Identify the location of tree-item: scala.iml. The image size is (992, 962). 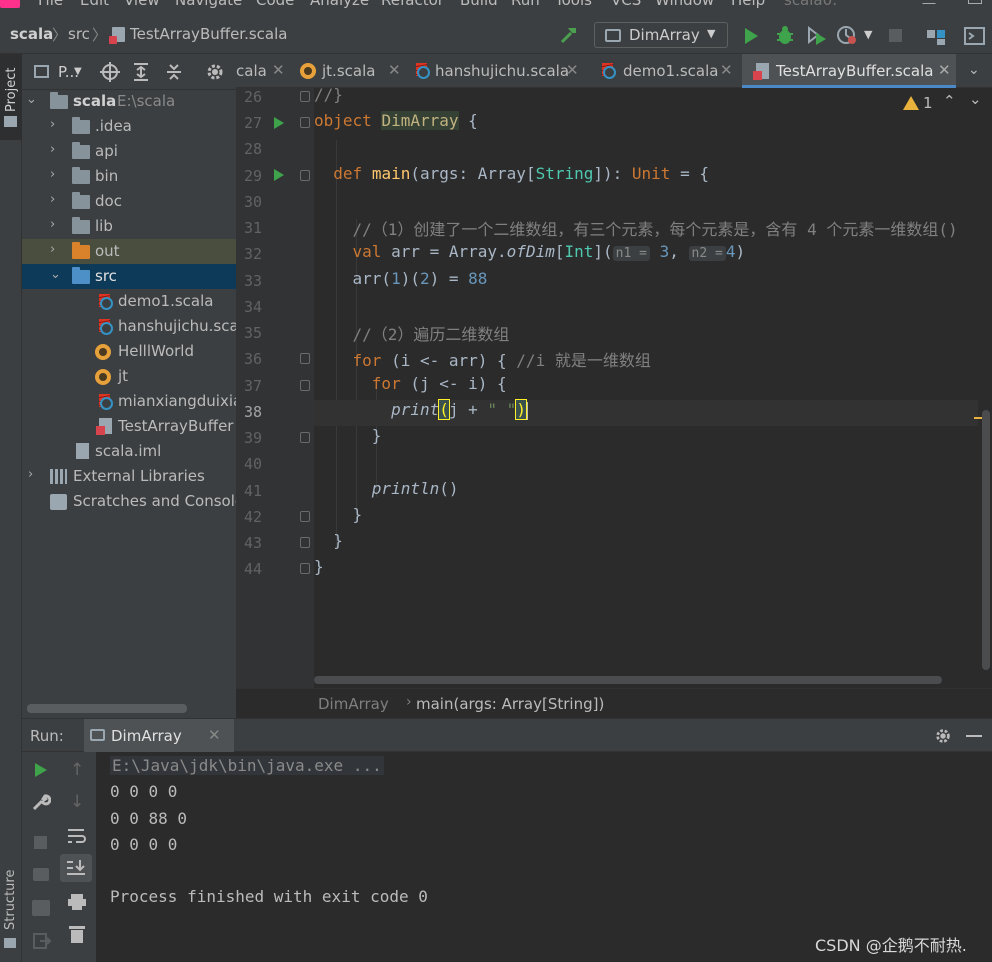
(129, 451).